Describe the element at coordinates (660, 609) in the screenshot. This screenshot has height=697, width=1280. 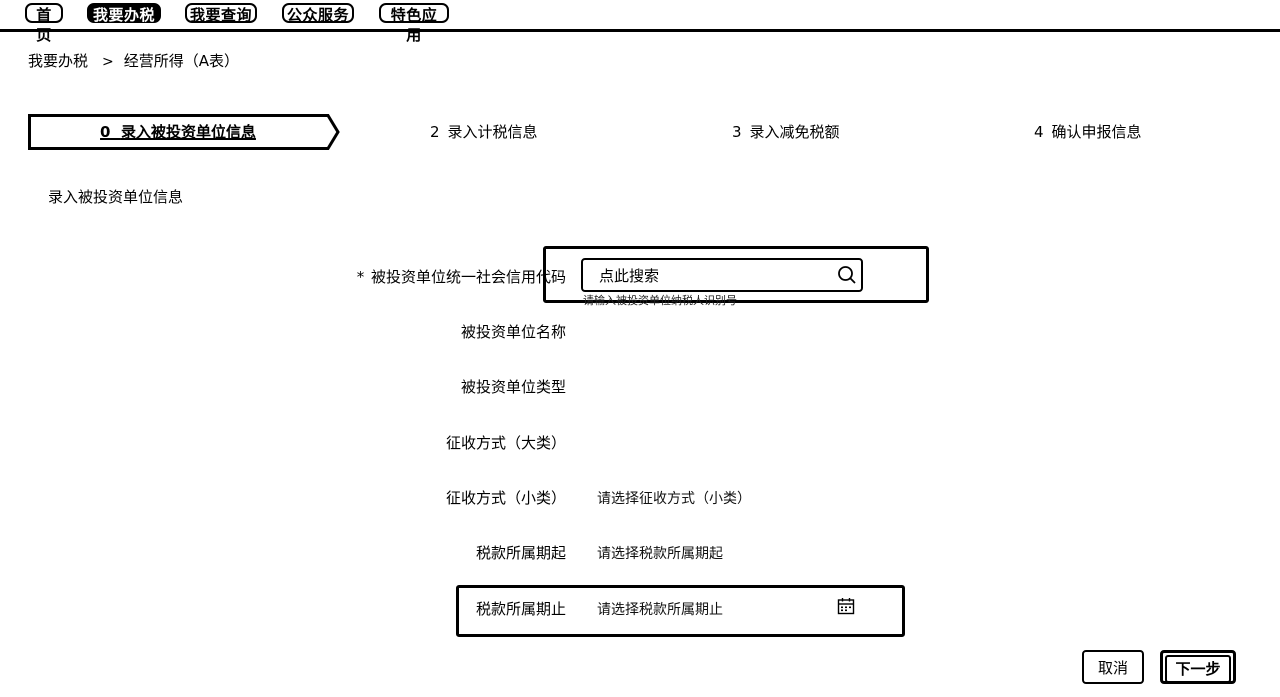
I see `period-end-picker: 请选择税款所属期止` at that location.